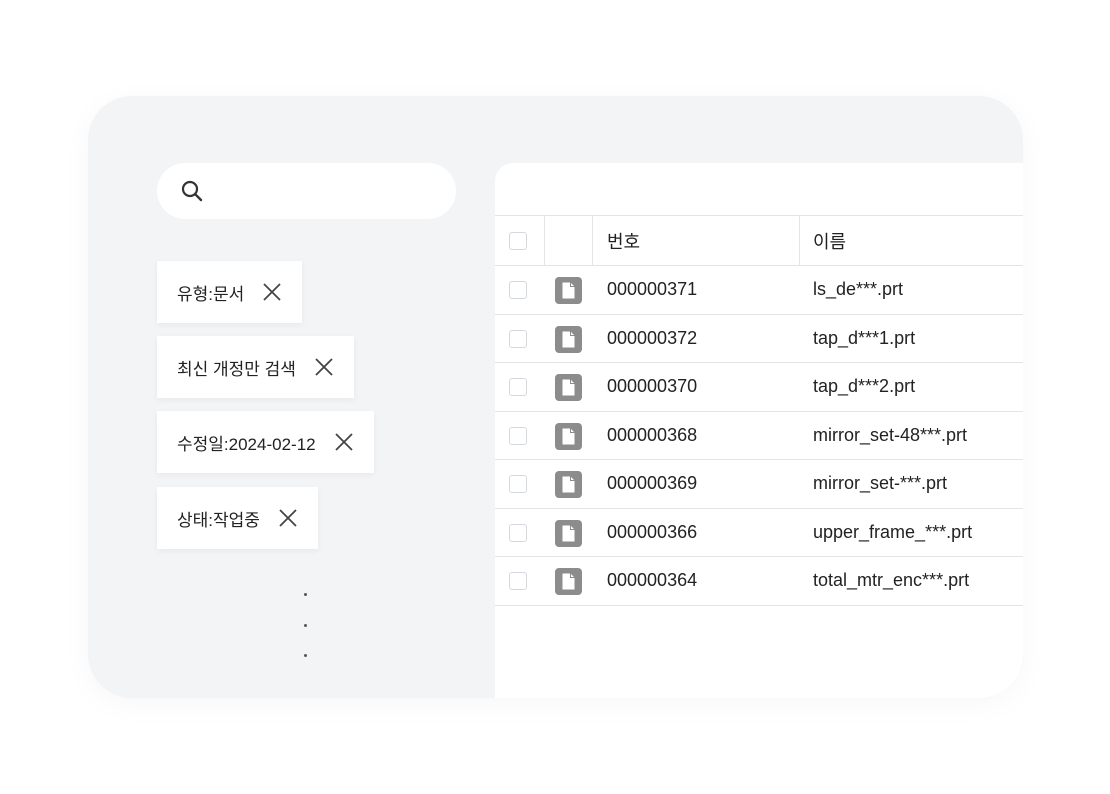 The width and height of the screenshot is (1110, 794). Describe the element at coordinates (623, 240) in the screenshot. I see `column-header-number: 번호` at that location.